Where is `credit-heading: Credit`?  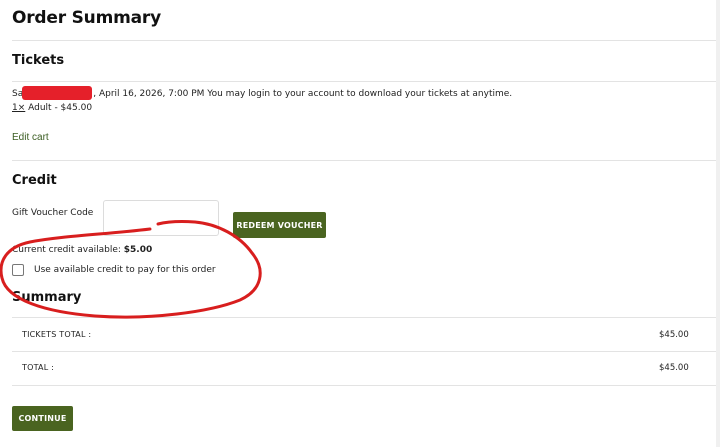 credit-heading: Credit is located at coordinates (34, 180).